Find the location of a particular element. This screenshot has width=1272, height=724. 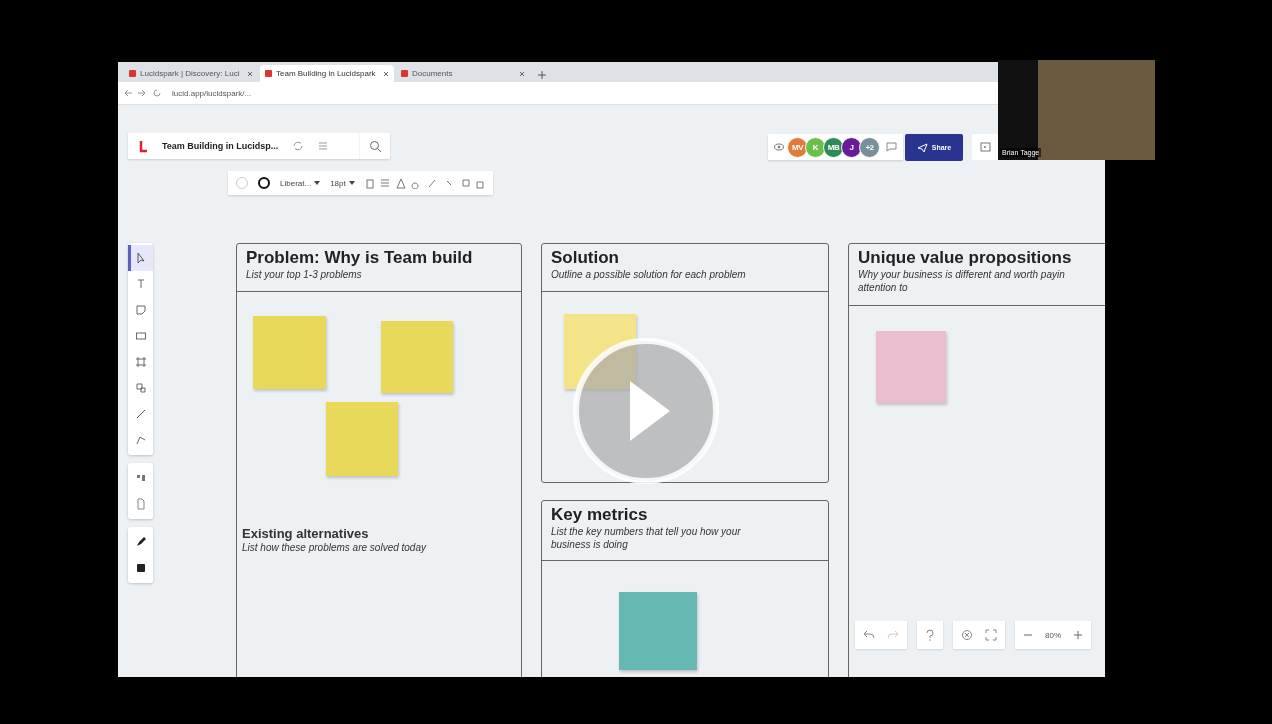

frame-subtitle: Outline a possible solution for each problem is located at coordinates (649, 274).